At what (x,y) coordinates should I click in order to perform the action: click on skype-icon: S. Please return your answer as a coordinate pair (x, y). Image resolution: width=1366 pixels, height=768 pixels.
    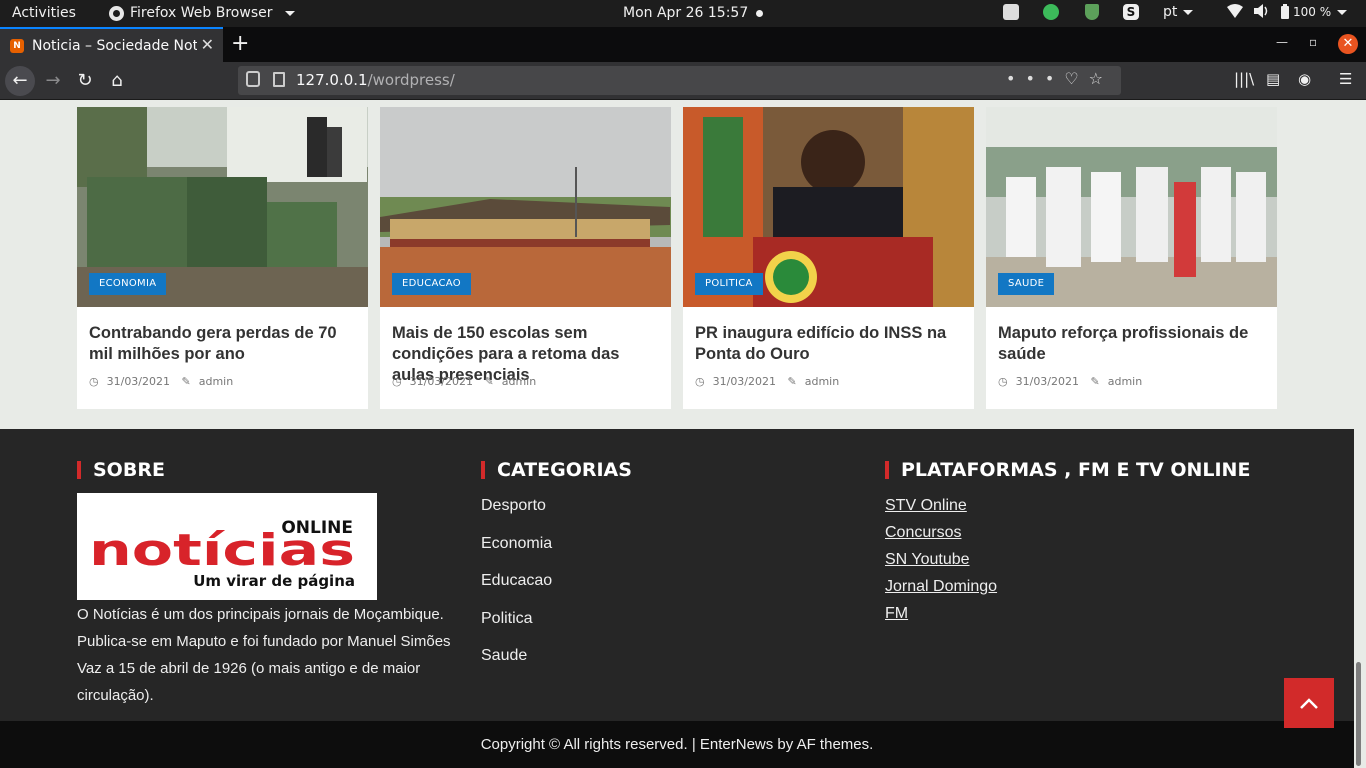
    Looking at the image, I should click on (1131, 12).